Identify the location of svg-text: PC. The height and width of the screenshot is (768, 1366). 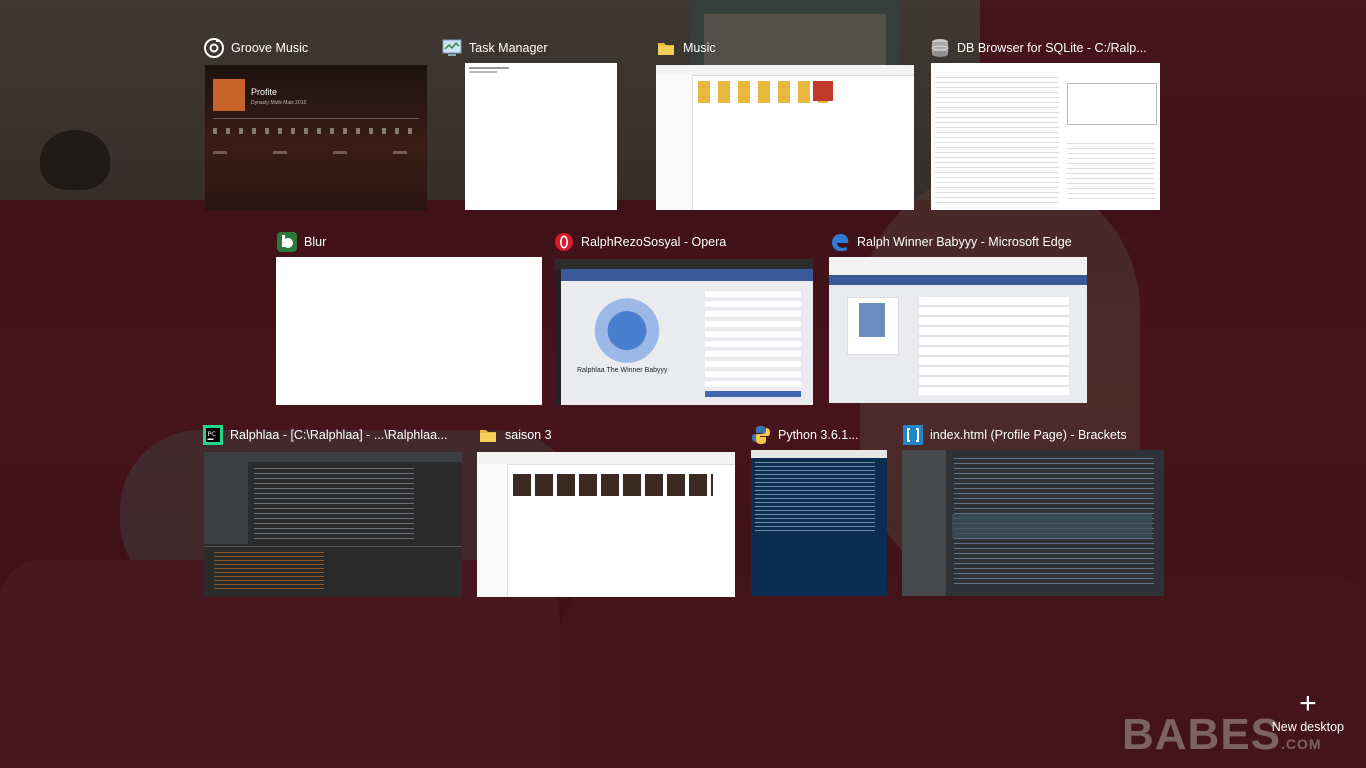
(212, 434).